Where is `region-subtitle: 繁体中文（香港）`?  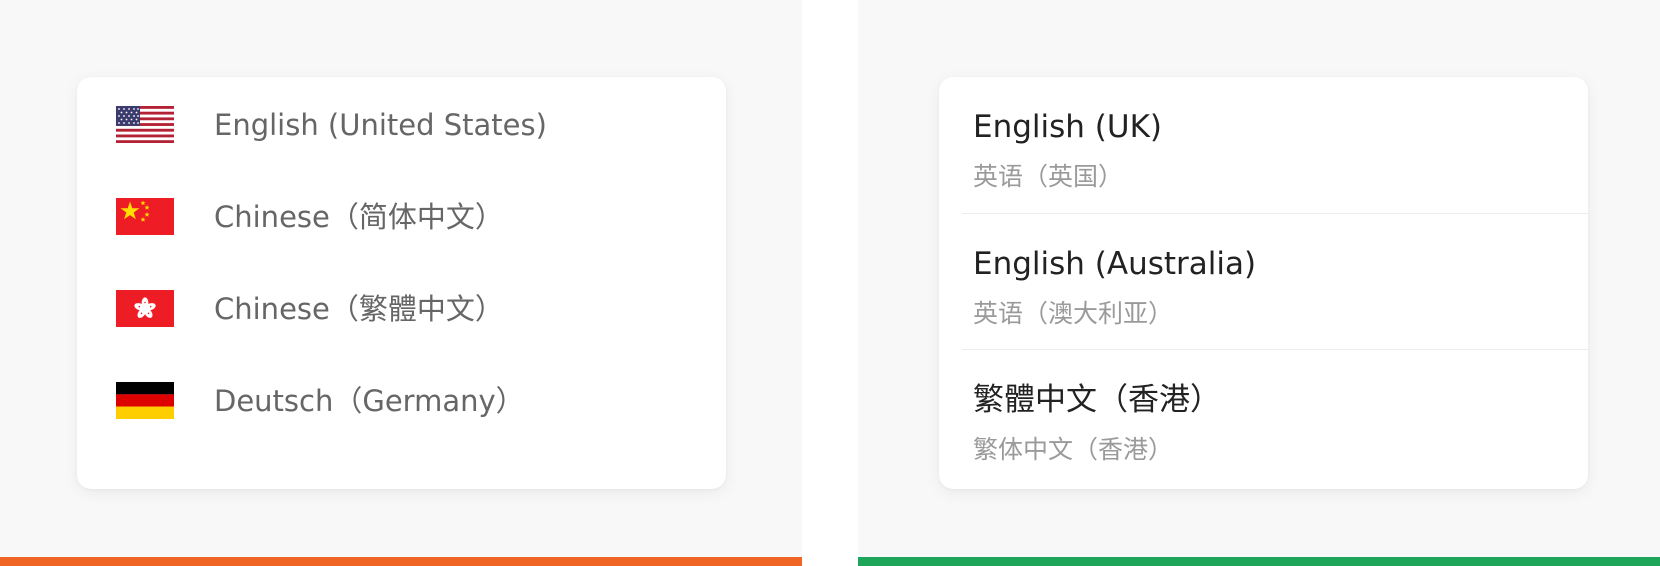
region-subtitle: 繁体中文（香港） is located at coordinates (1073, 449).